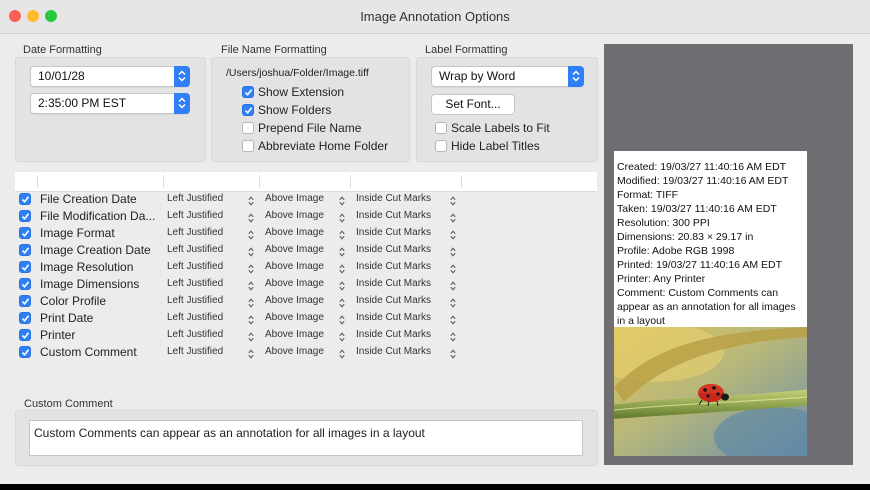 The height and width of the screenshot is (490, 870). Describe the element at coordinates (477, 76) in the screenshot. I see `wrap-mode-value: Wrap by Word` at that location.